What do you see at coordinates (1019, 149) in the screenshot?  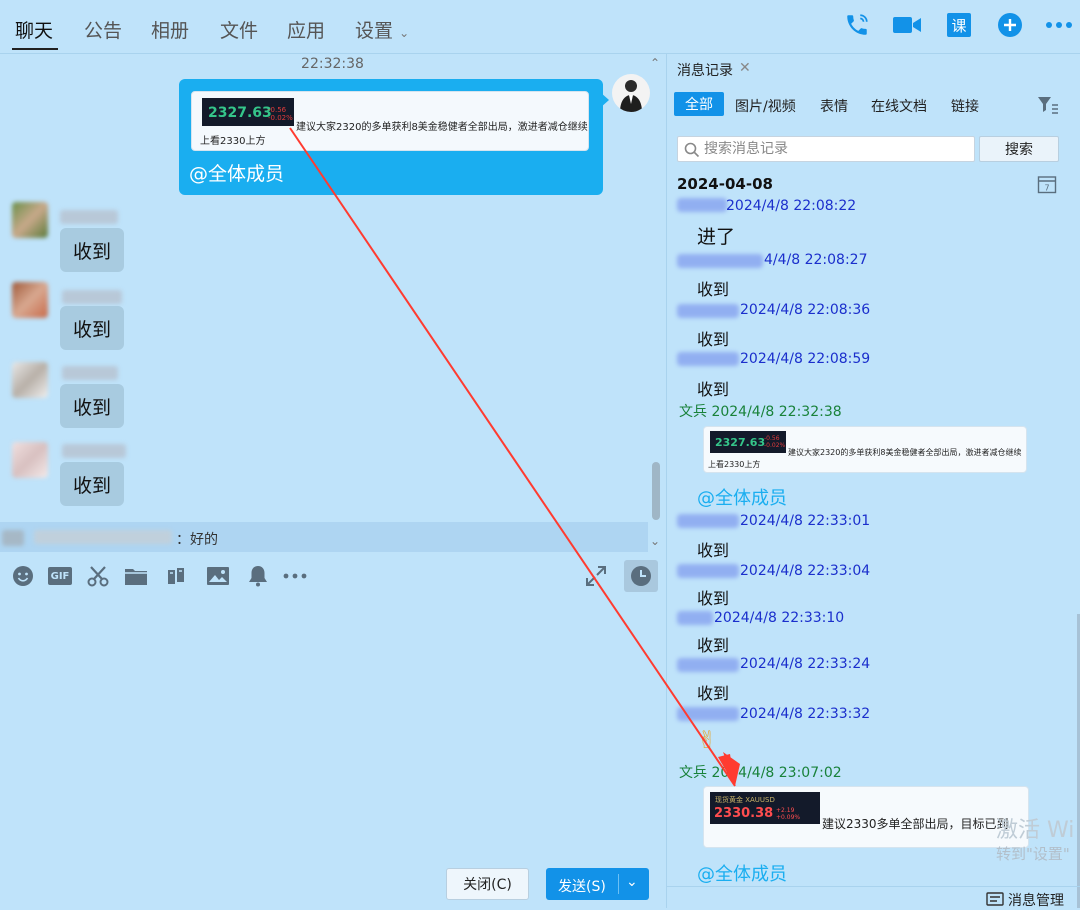 I see `search-button: 搜索` at bounding box center [1019, 149].